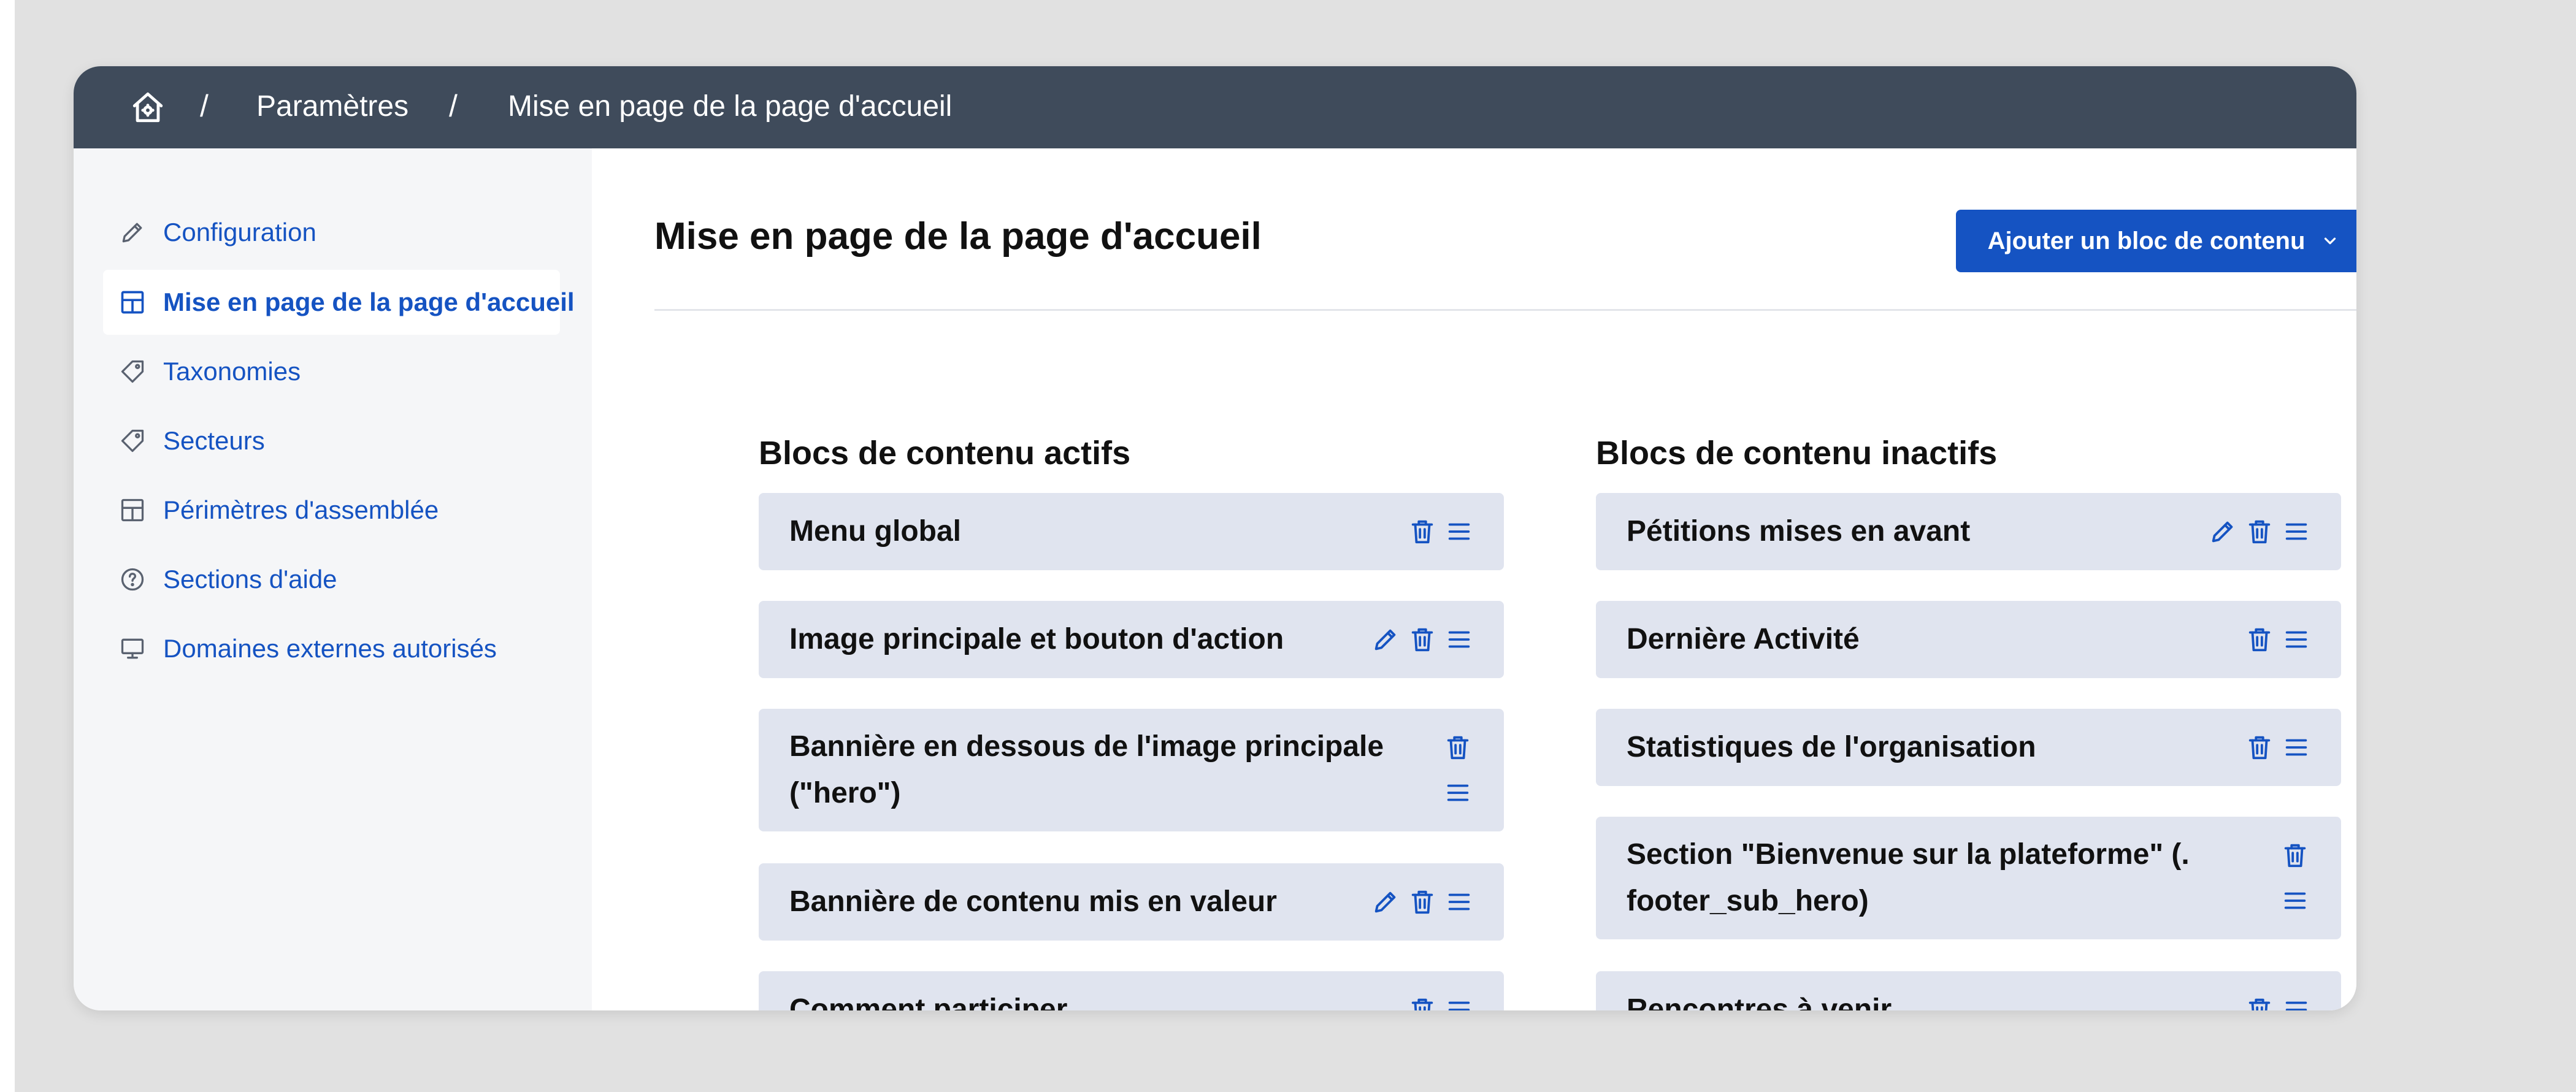 The height and width of the screenshot is (1092, 2576). What do you see at coordinates (1033, 901) in the screenshot?
I see `block-label: Bannière de contenu mis en valeur` at bounding box center [1033, 901].